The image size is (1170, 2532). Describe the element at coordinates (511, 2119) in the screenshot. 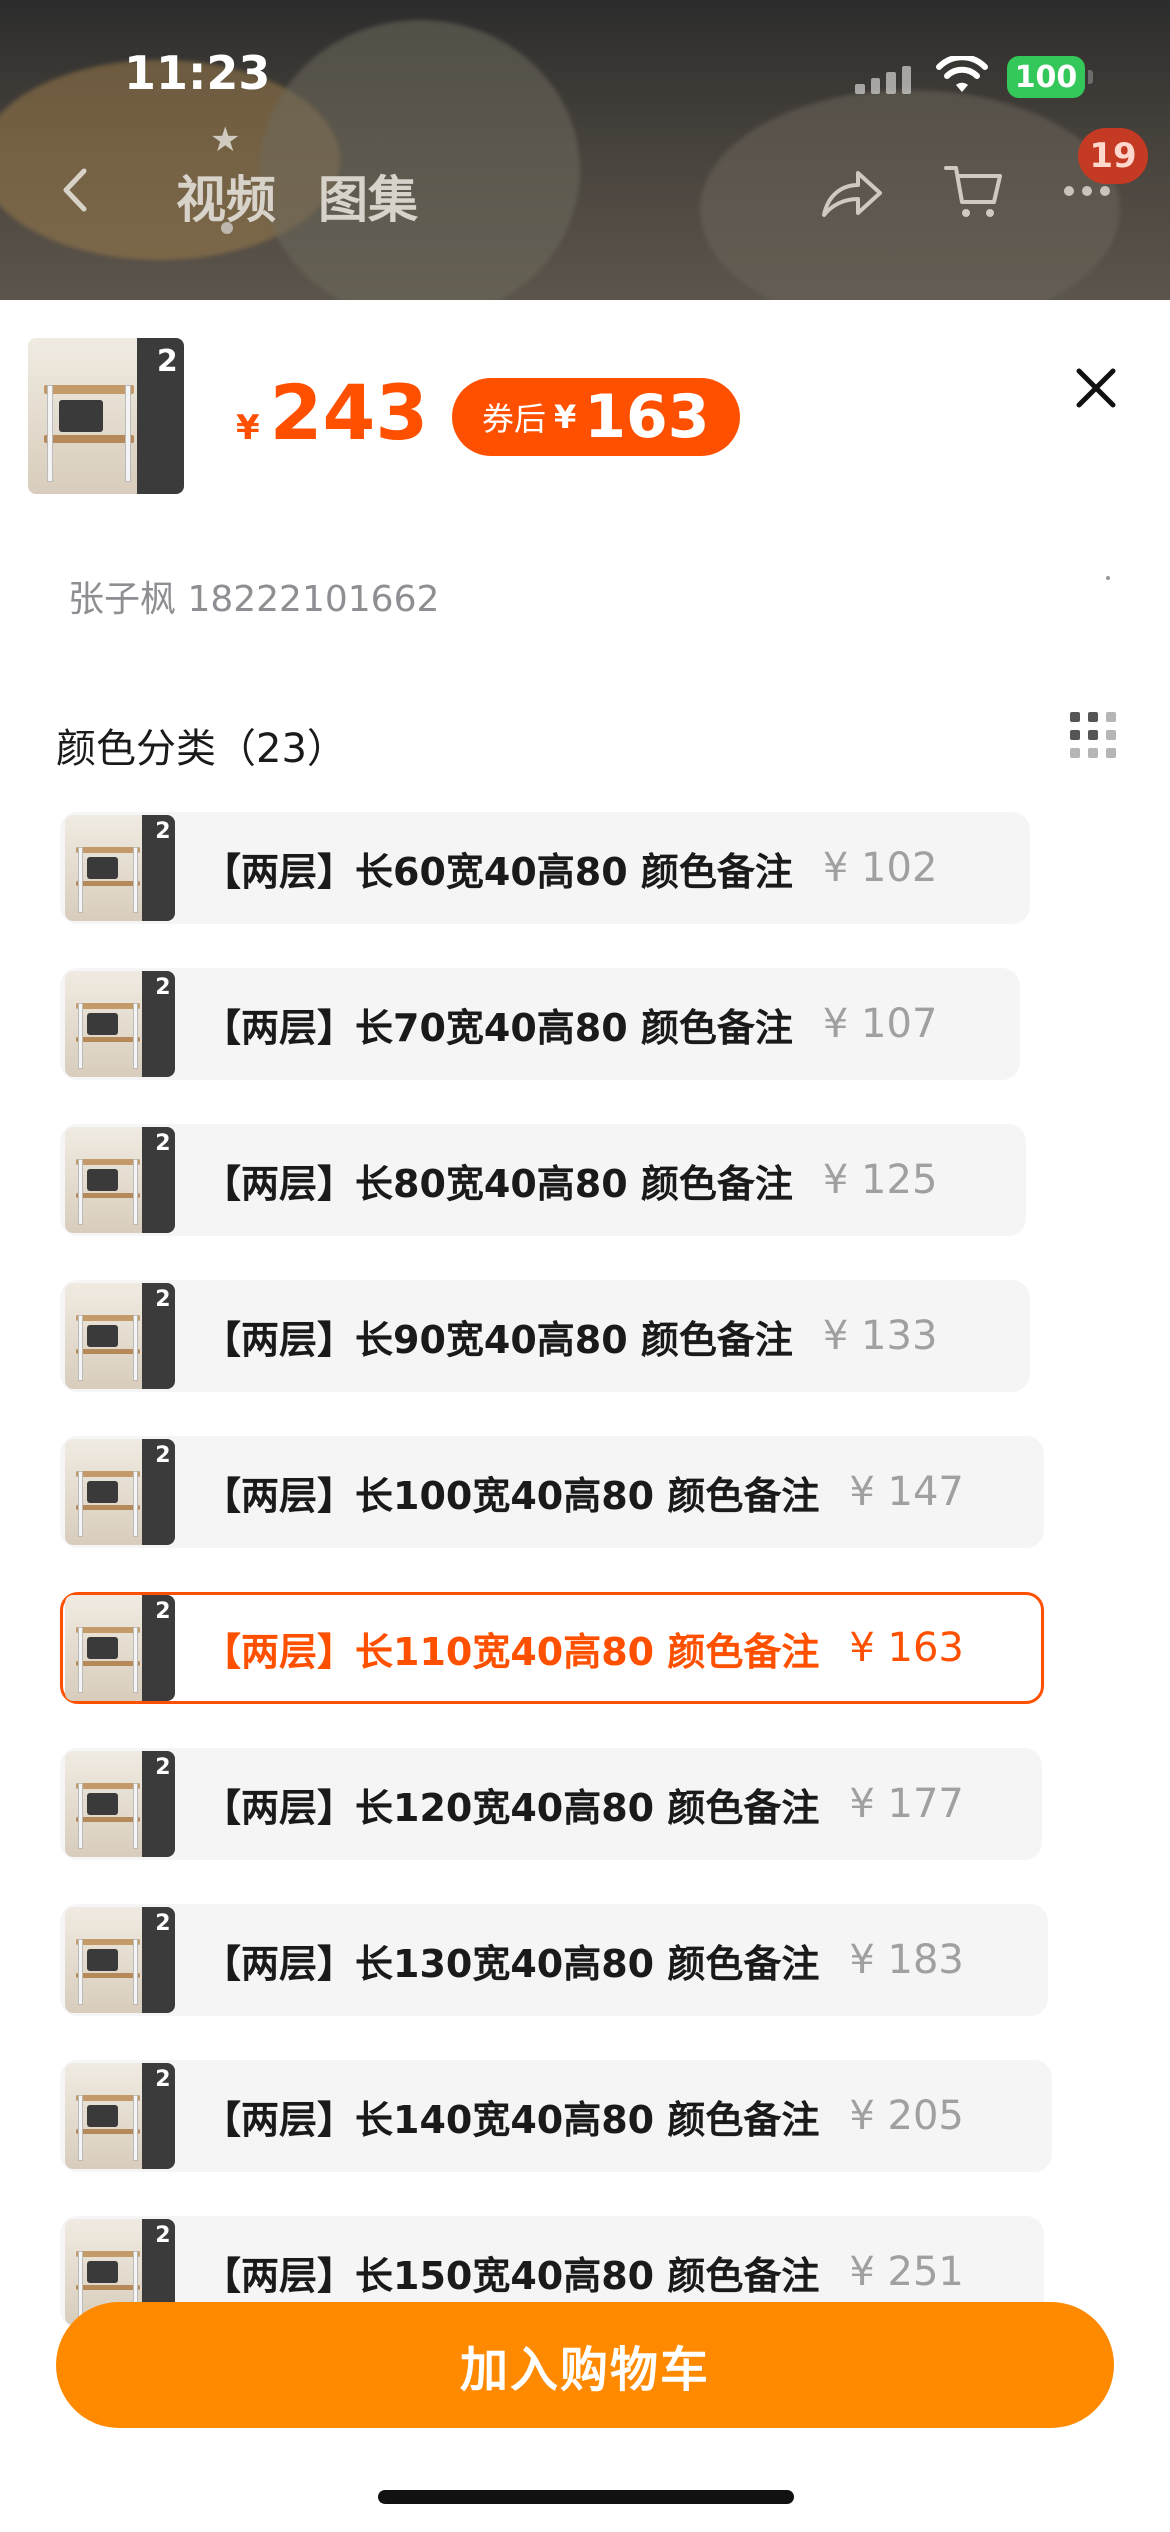

I see `sku-option-label: 【两层】长140宽40高80 颜色备注` at that location.